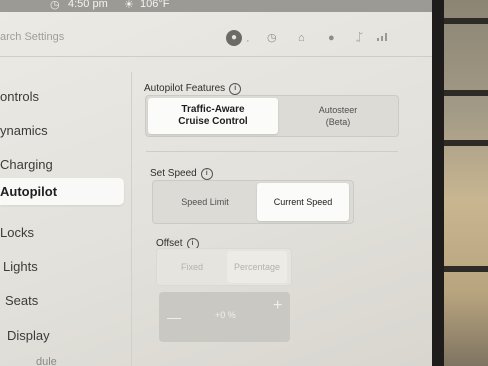 The image size is (488, 366). What do you see at coordinates (438, 183) in the screenshot?
I see `screen-bezel` at bounding box center [438, 183].